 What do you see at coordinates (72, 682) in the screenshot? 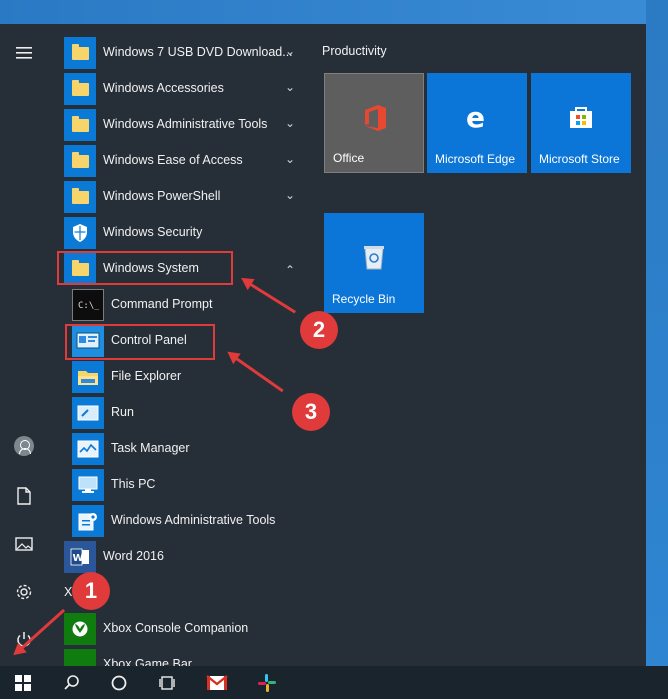
I see `search-icon` at bounding box center [72, 682].